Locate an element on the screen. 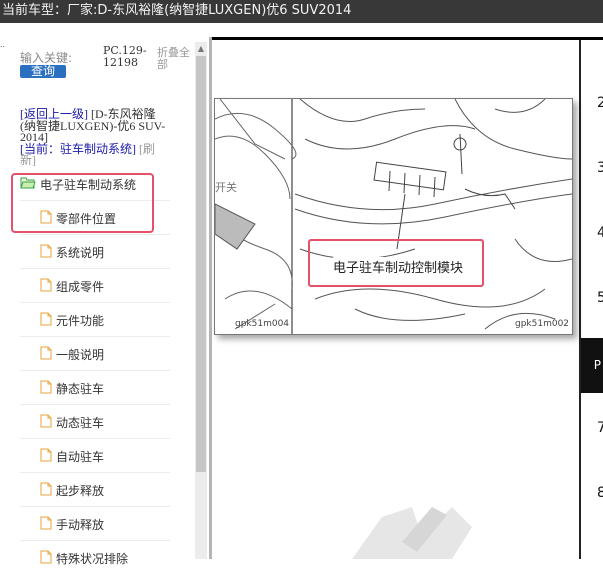 The image size is (603, 575). tree-item-system-description: 系统说明 is located at coordinates (95, 252).